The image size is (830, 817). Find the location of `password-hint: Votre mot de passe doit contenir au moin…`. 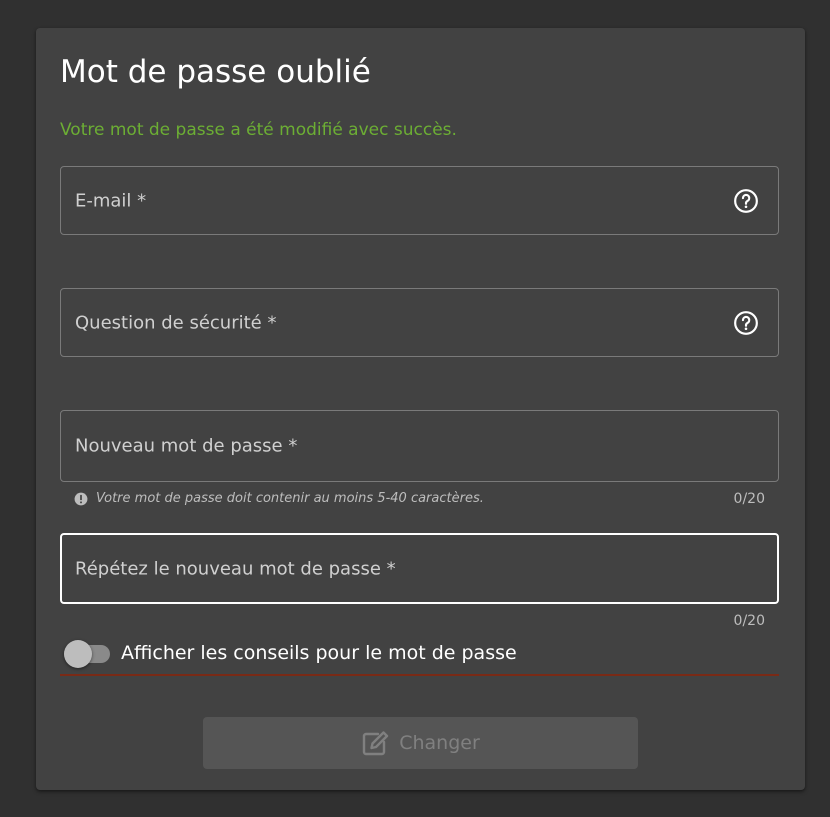

password-hint: Votre mot de passe doit contenir au moin… is located at coordinates (279, 498).